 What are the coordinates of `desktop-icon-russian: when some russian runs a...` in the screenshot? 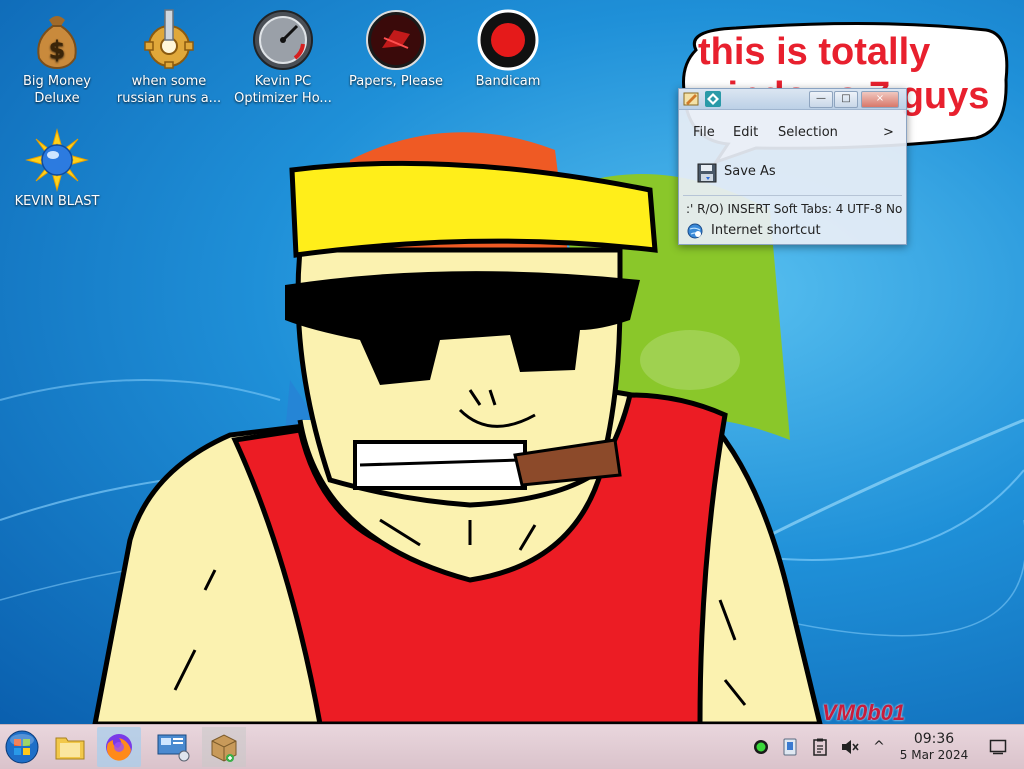 It's located at (169, 57).